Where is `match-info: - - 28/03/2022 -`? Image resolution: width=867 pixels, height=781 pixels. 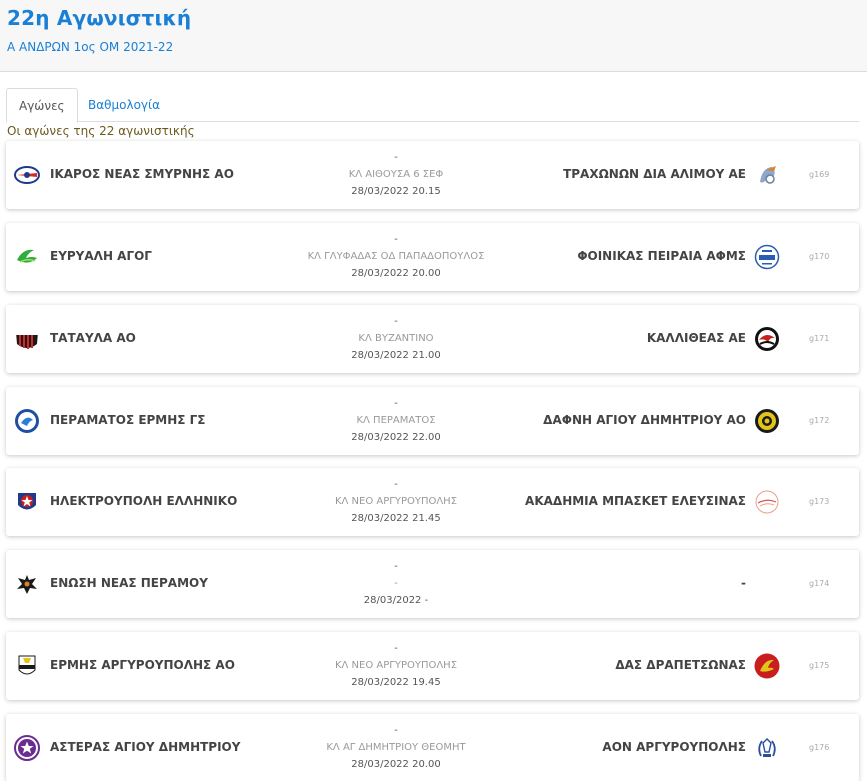
match-info: - - 28/03/2022 - is located at coordinates (396, 583).